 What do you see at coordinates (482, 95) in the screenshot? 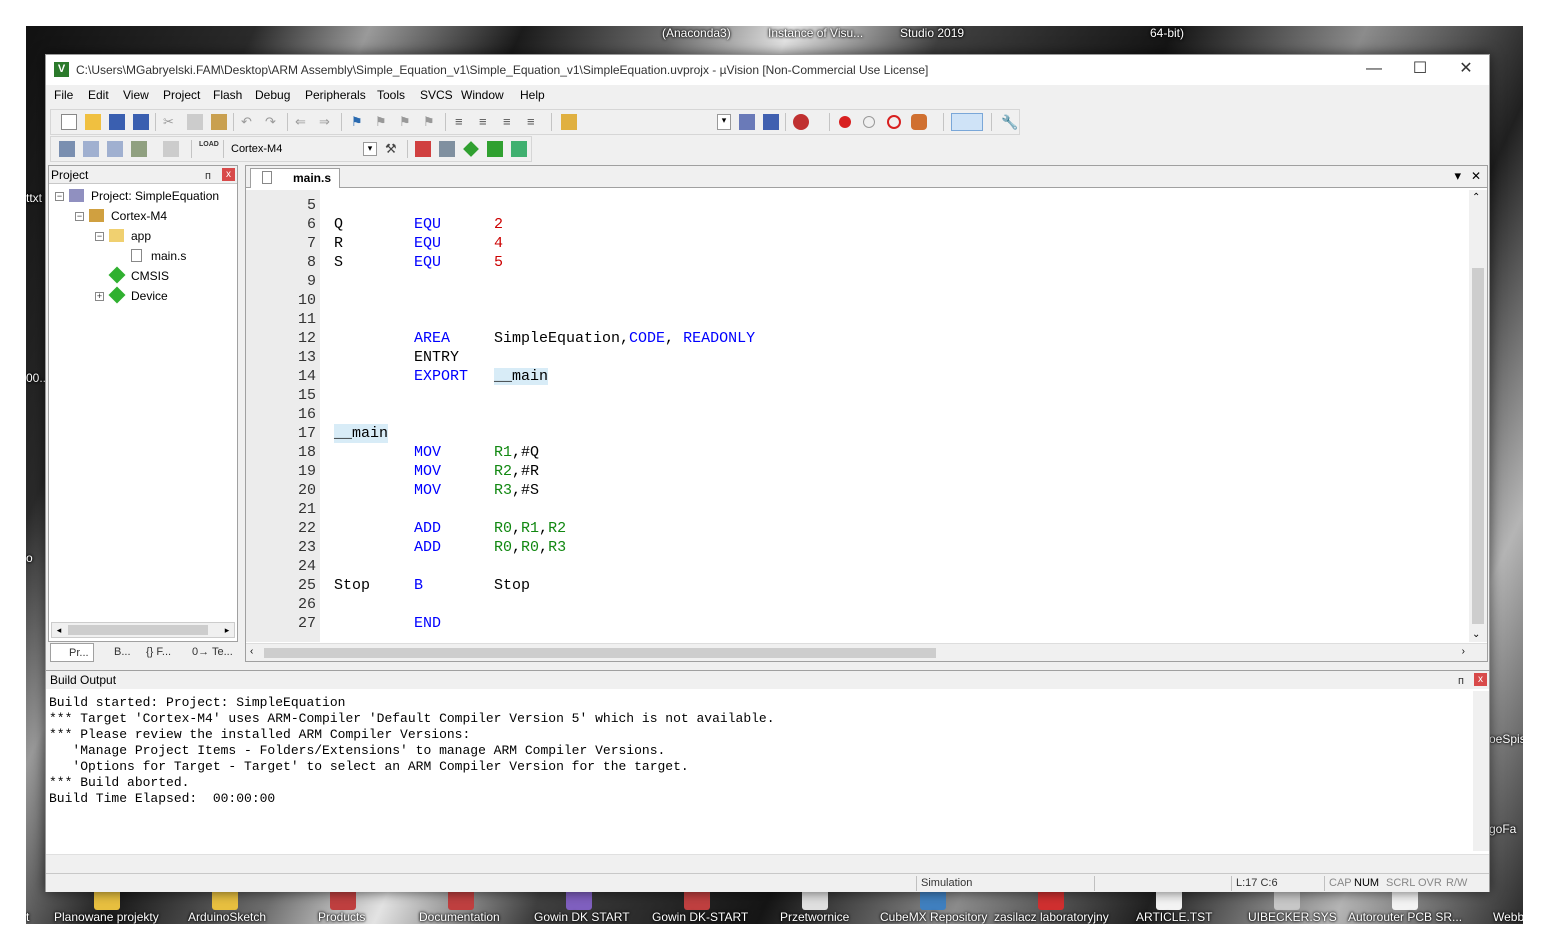
I see `menu-window: Window` at bounding box center [482, 95].